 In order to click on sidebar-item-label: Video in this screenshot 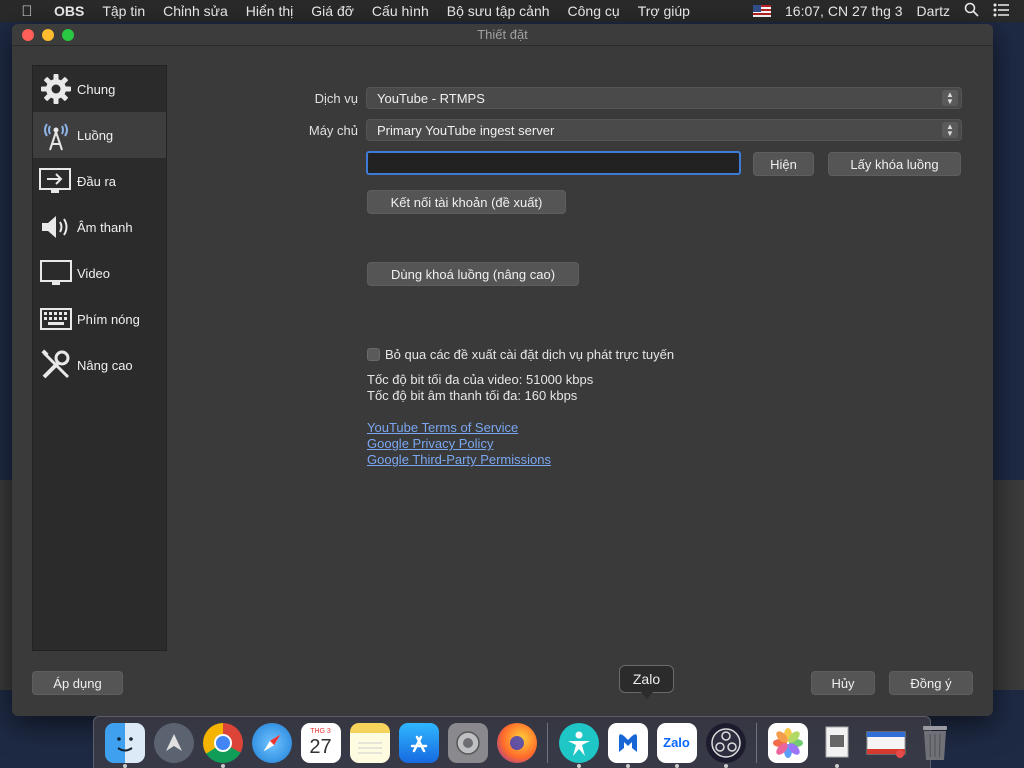, I will do `click(94, 273)`.